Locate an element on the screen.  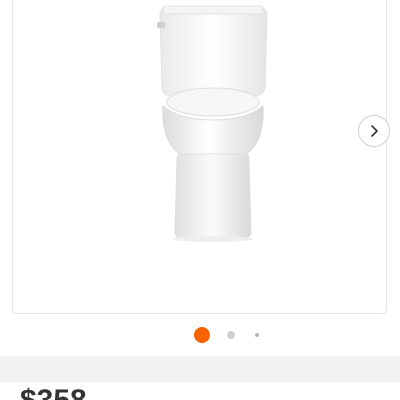
section-divider is located at coordinates (200, 369).